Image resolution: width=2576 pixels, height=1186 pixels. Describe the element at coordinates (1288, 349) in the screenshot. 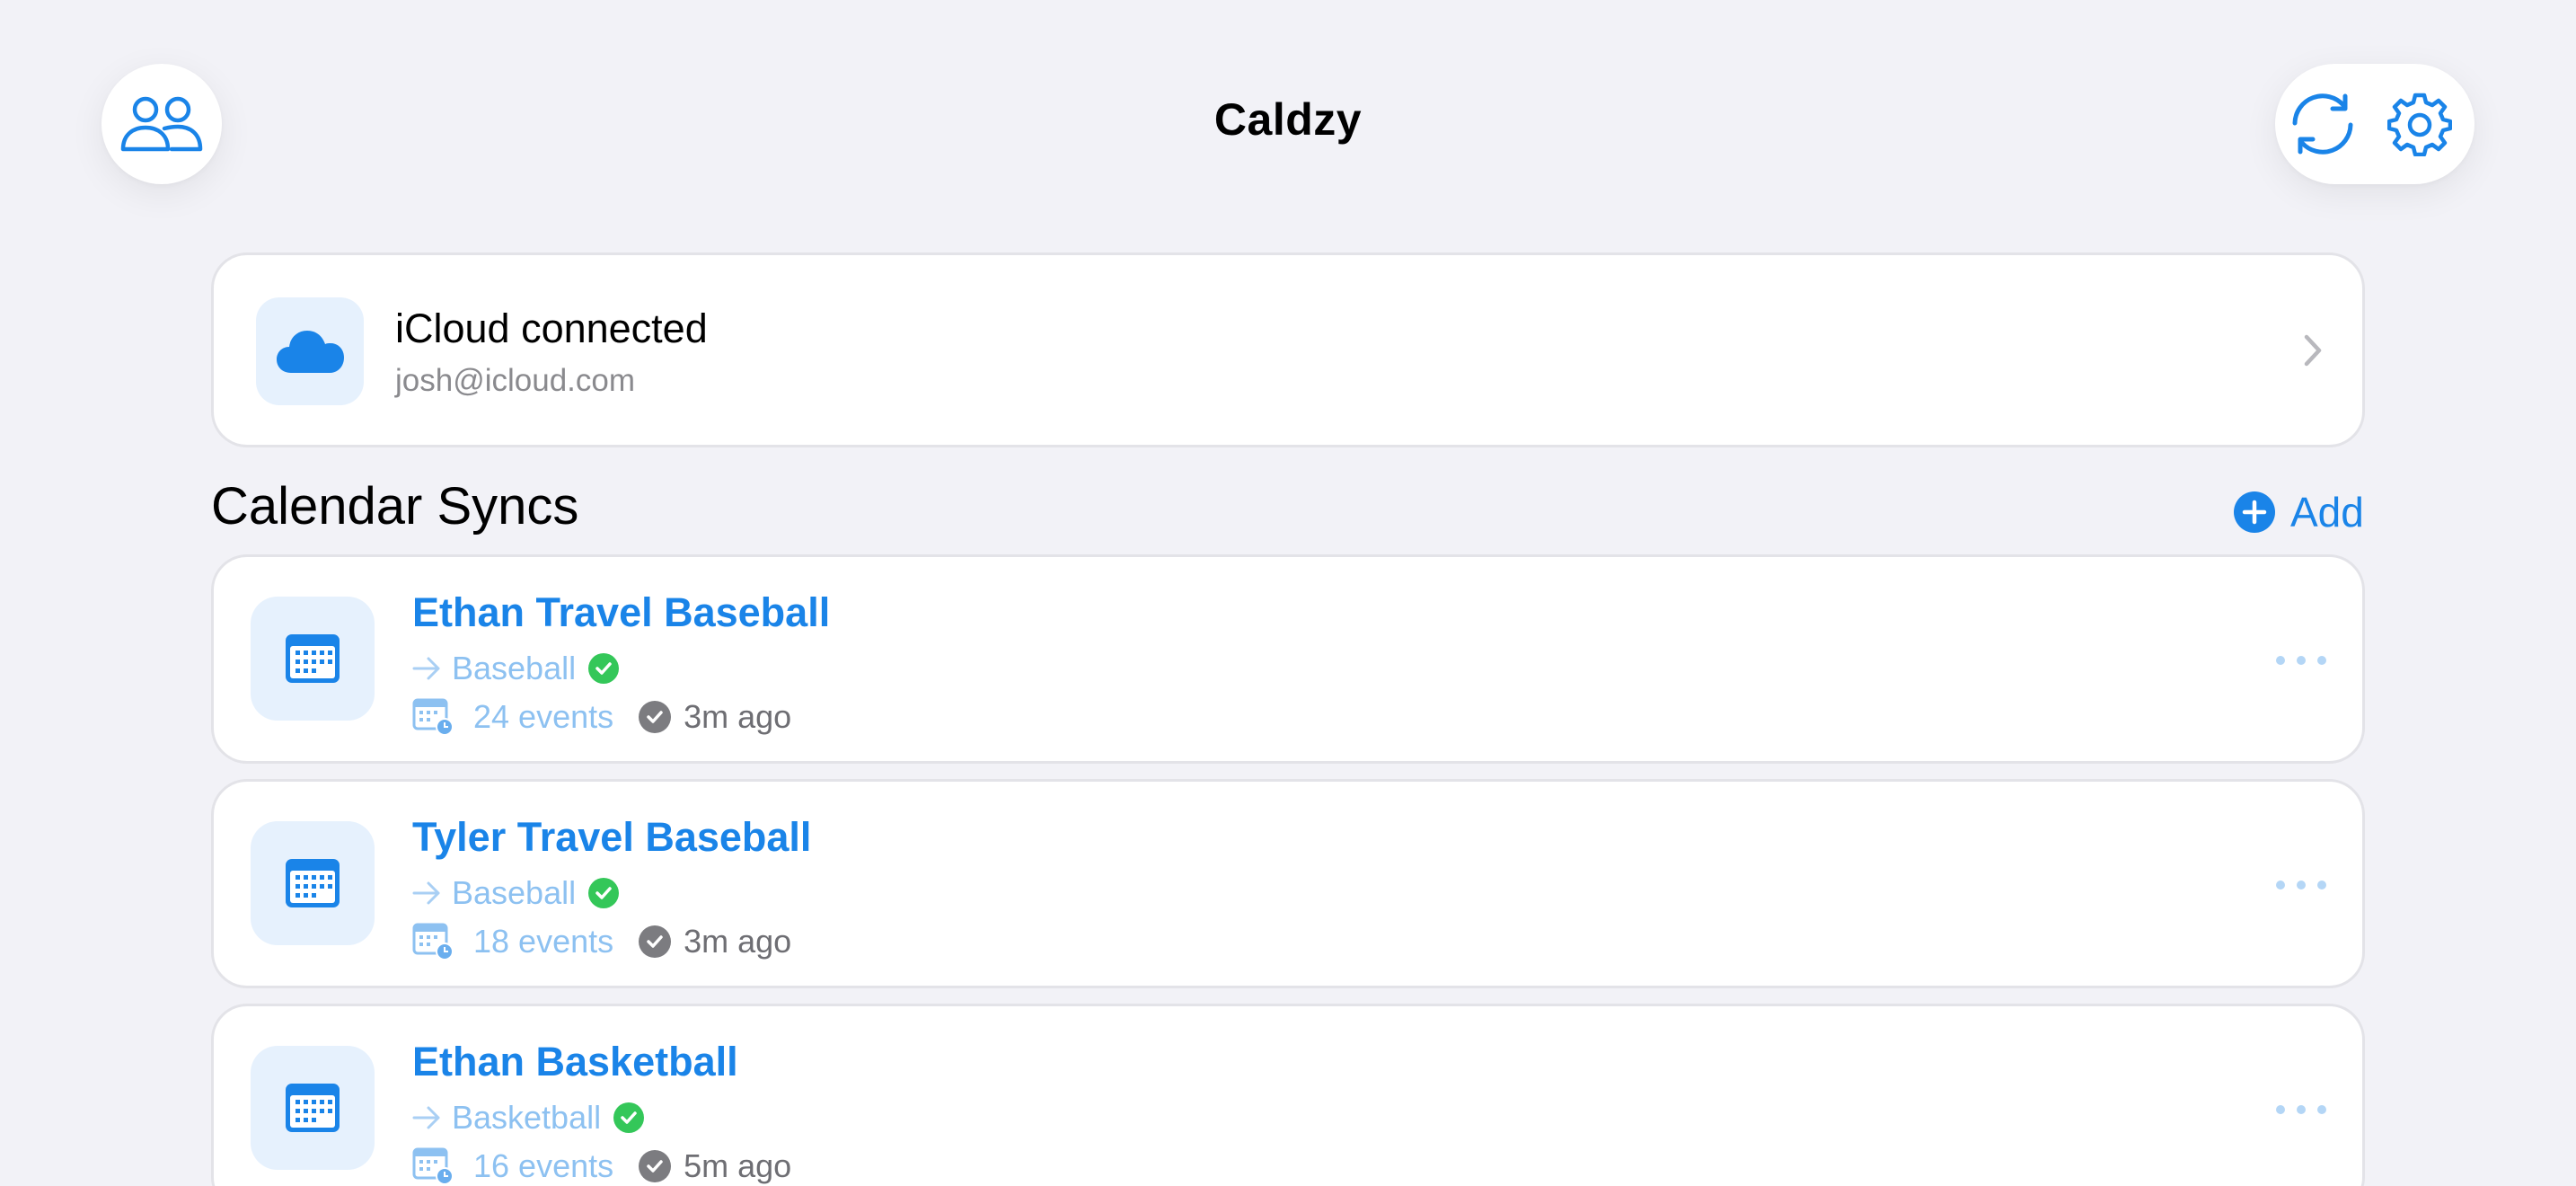

I see `icloud-account-row: iCloud connected josh@icloud.com` at that location.